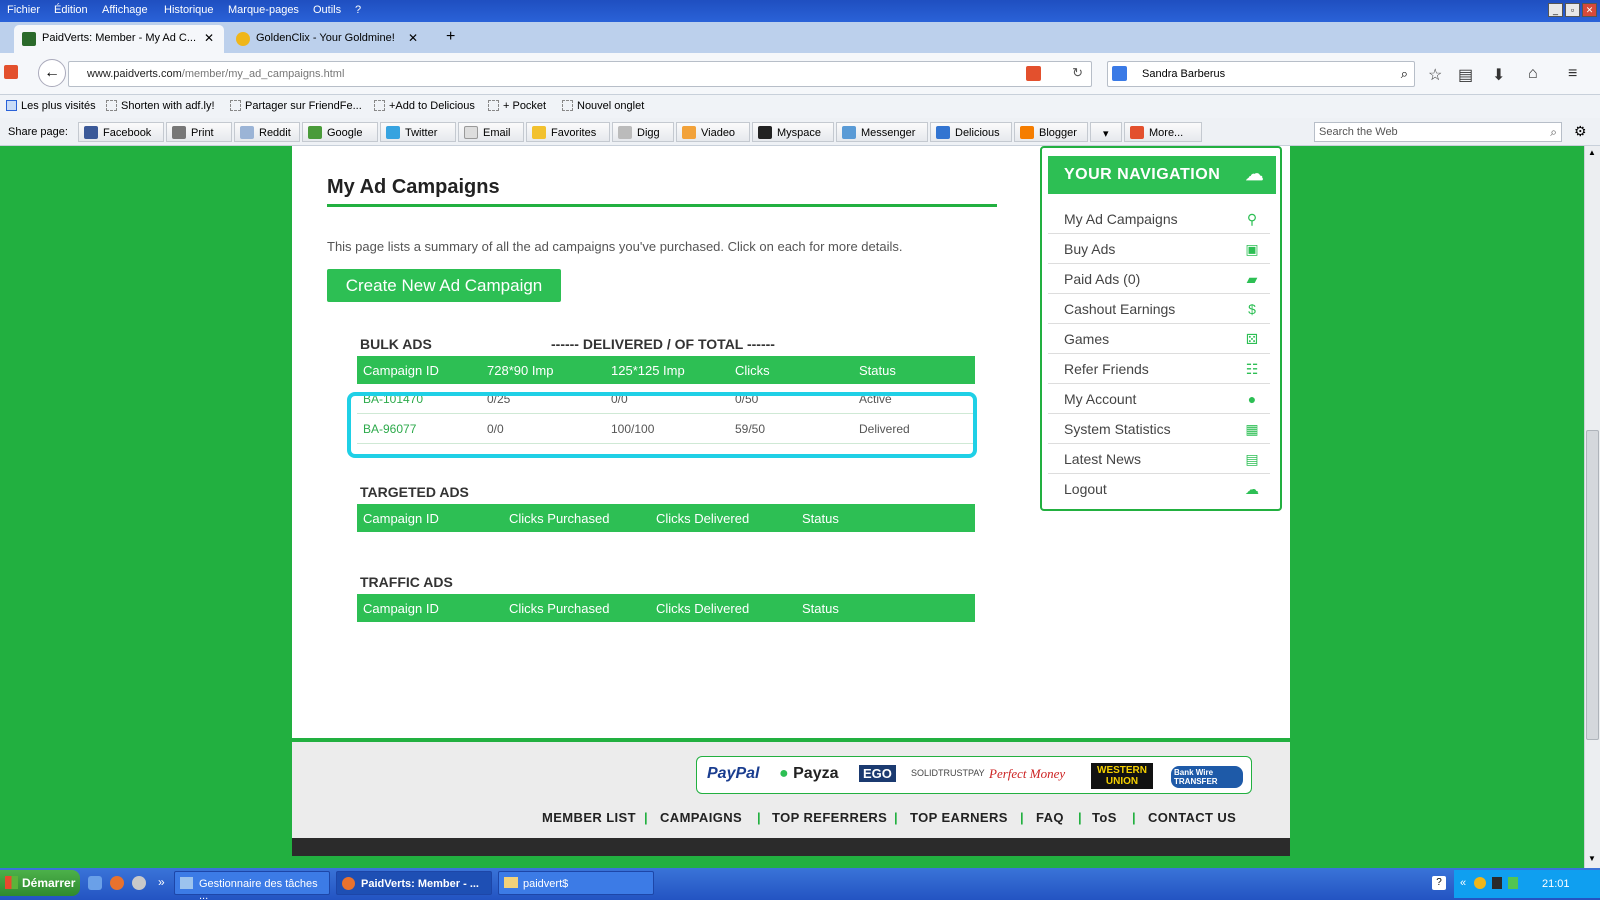 This screenshot has height=900, width=1600. I want to click on news-document-icon: ▤, so click(1252, 459).